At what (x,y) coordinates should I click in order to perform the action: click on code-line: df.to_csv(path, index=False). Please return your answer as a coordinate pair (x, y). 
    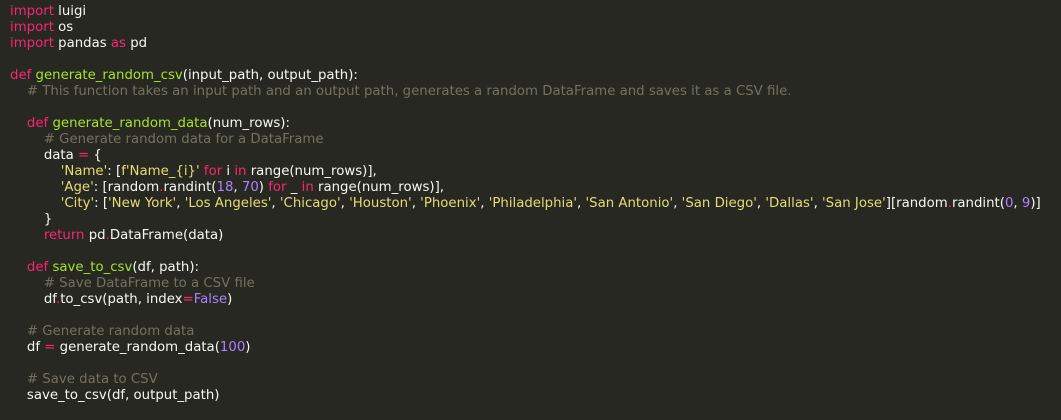
    Looking at the image, I should click on (535, 300).